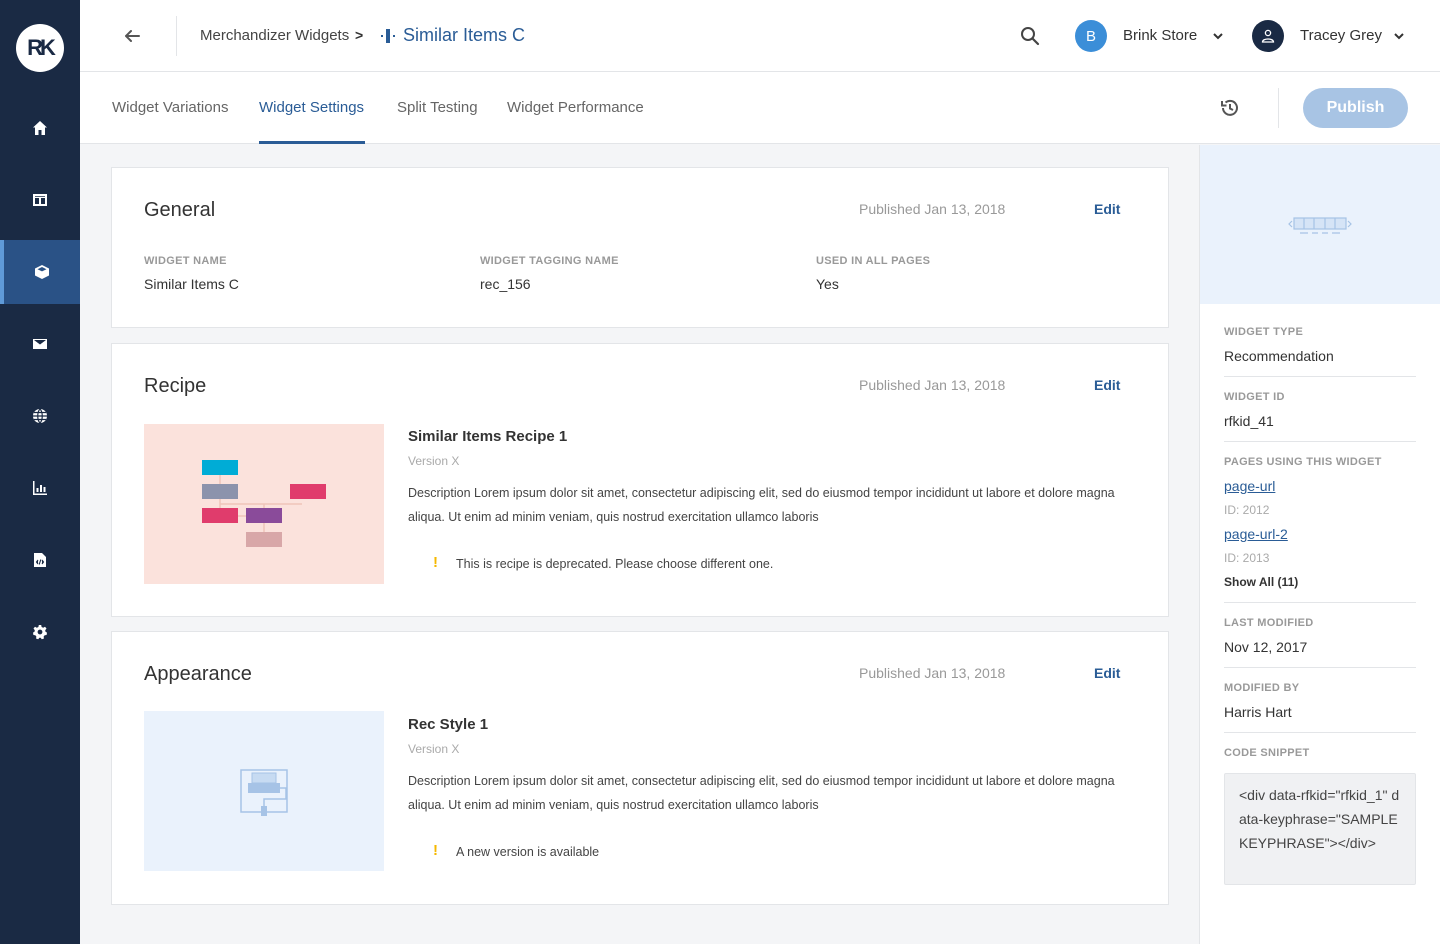  What do you see at coordinates (575, 107) in the screenshot?
I see `tab-widget-performance: Widget Performance` at bounding box center [575, 107].